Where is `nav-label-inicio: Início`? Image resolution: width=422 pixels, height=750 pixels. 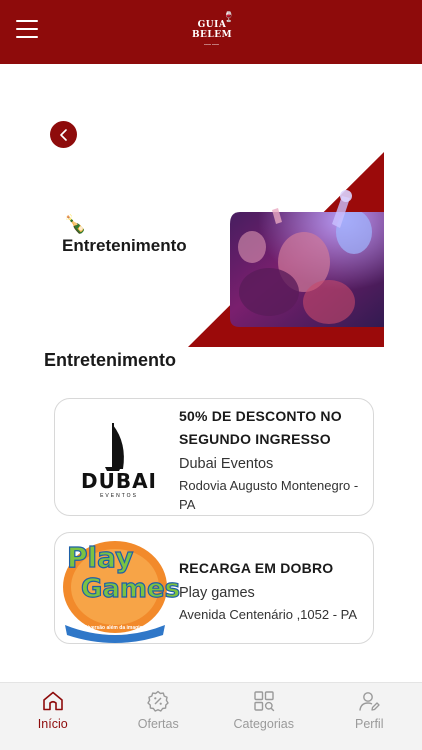
nav-label-inicio: Início is located at coordinates (52, 724).